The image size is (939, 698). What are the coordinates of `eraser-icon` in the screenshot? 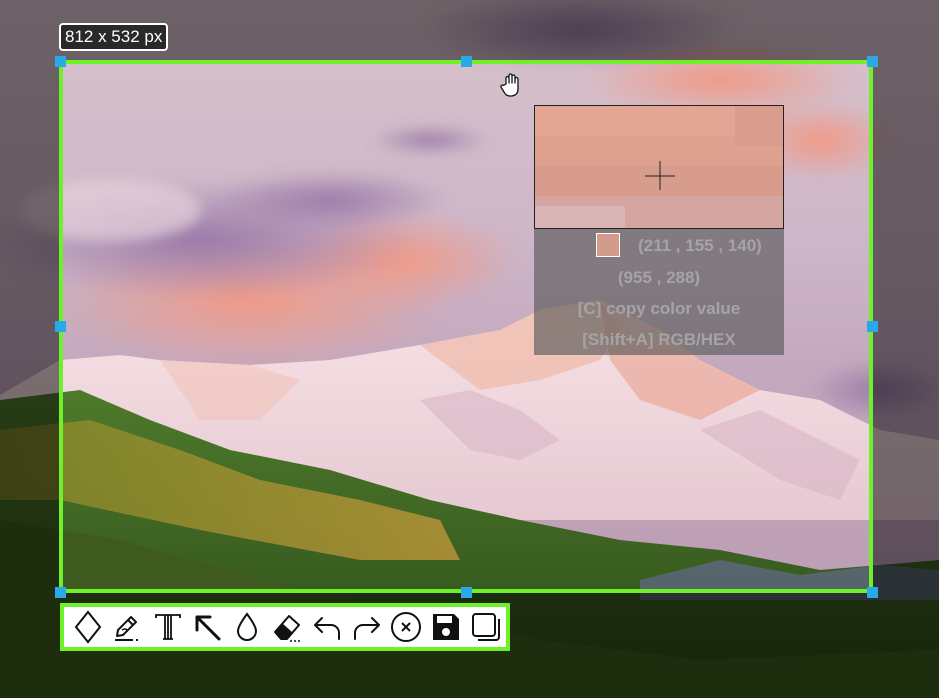 It's located at (287, 628).